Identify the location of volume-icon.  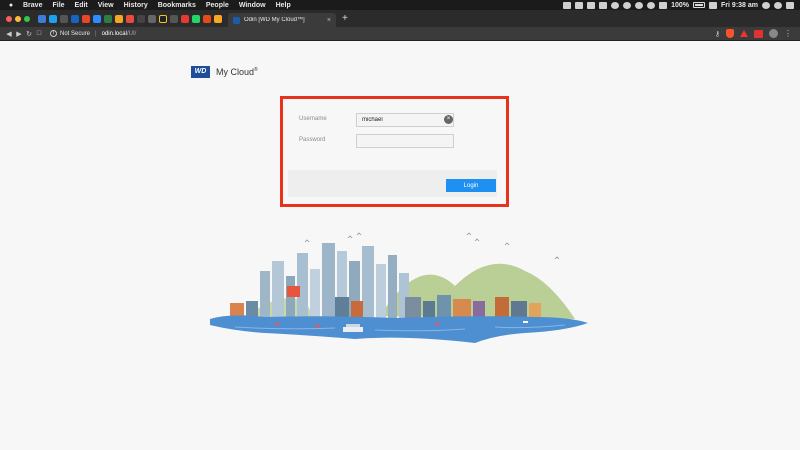
(663, 5).